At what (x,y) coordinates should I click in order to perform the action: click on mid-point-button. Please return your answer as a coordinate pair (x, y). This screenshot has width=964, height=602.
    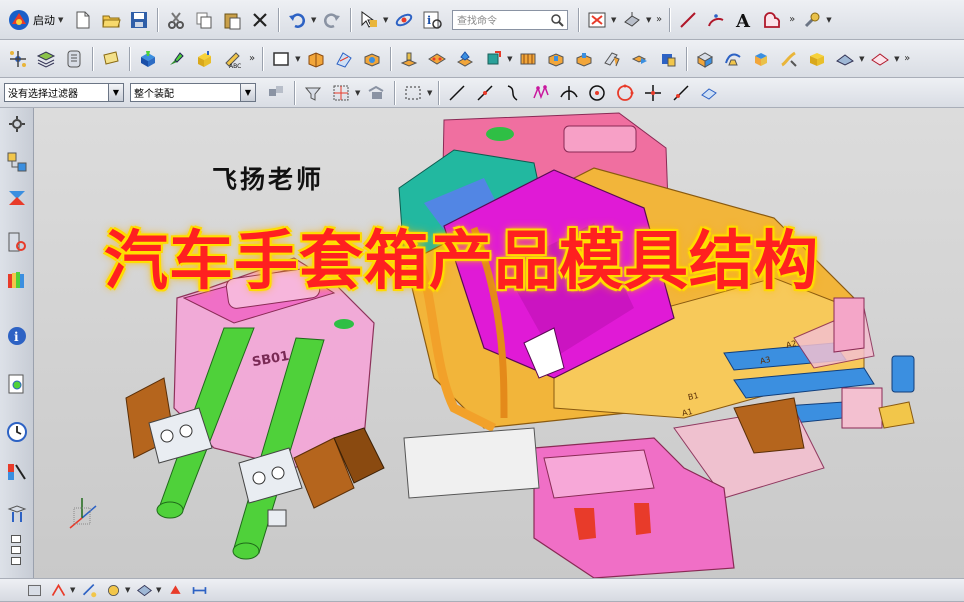
    Looking at the image, I should click on (513, 93).